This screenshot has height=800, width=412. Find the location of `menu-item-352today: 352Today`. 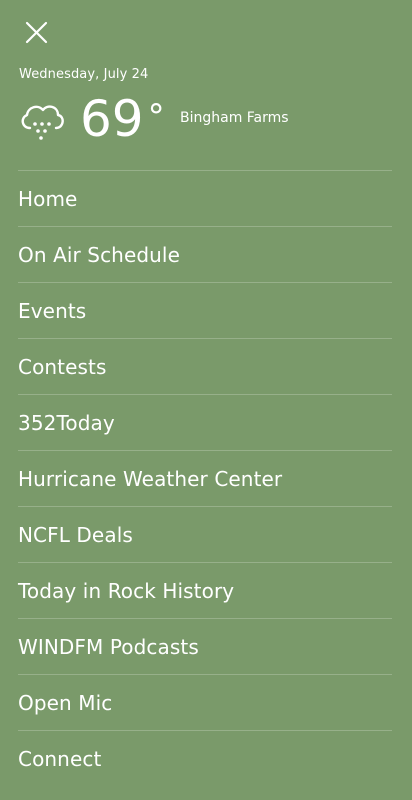

menu-item-352today: 352Today is located at coordinates (205, 422).